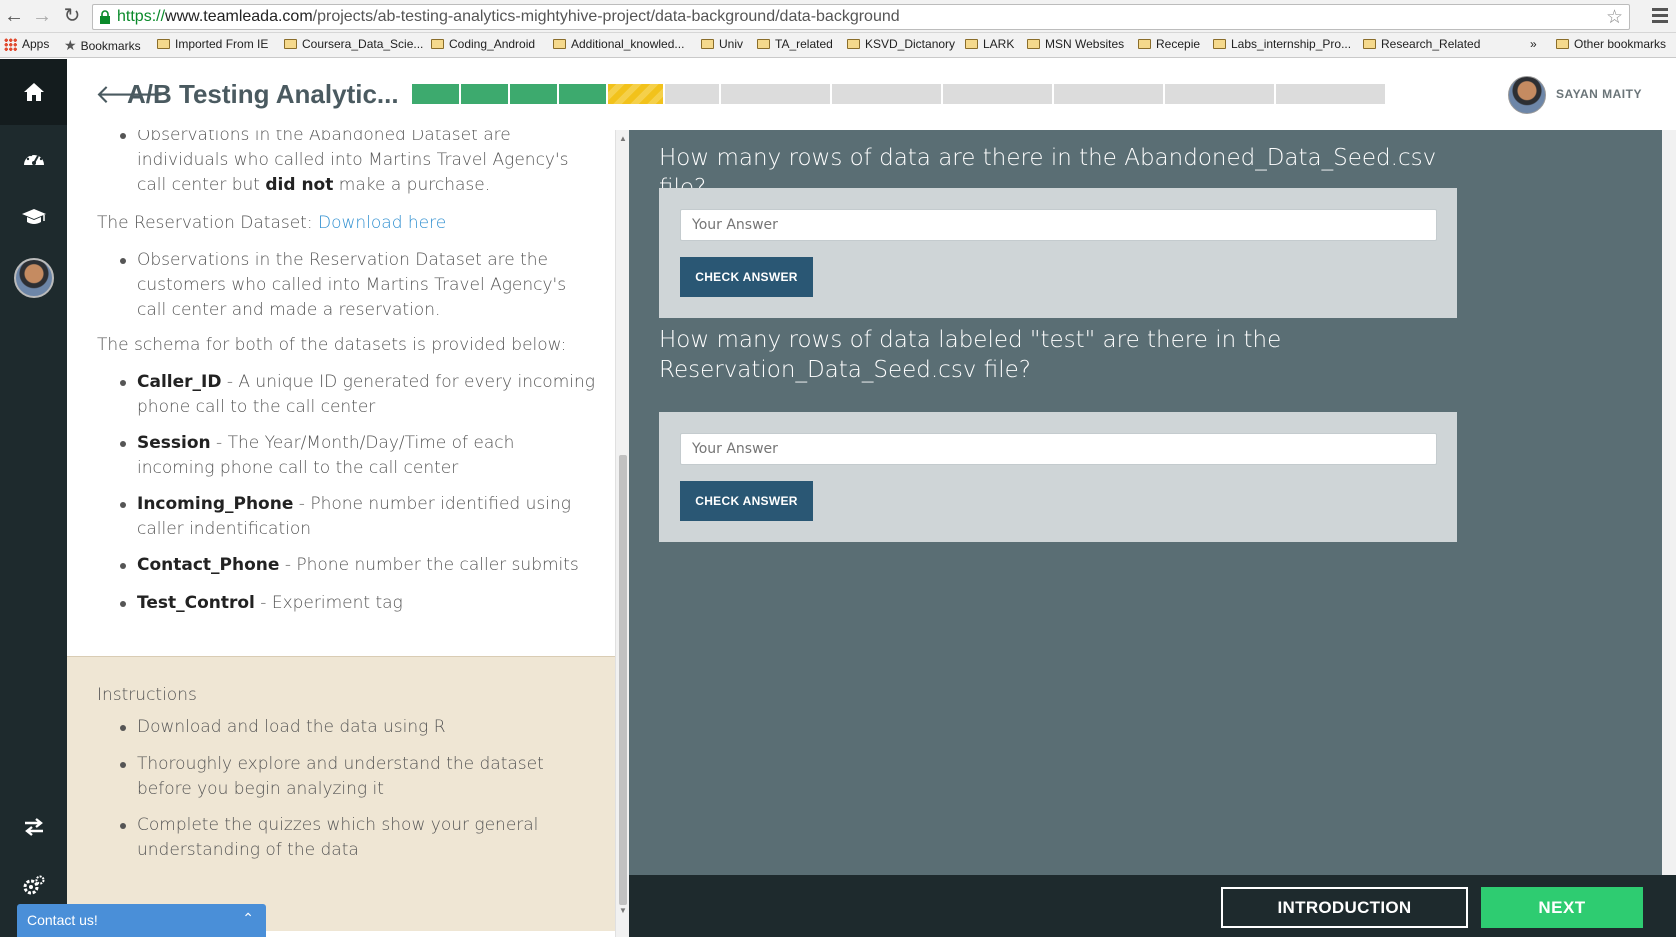 The height and width of the screenshot is (937, 1676). Describe the element at coordinates (33, 217) in the screenshot. I see `sidebar-courses` at that location.